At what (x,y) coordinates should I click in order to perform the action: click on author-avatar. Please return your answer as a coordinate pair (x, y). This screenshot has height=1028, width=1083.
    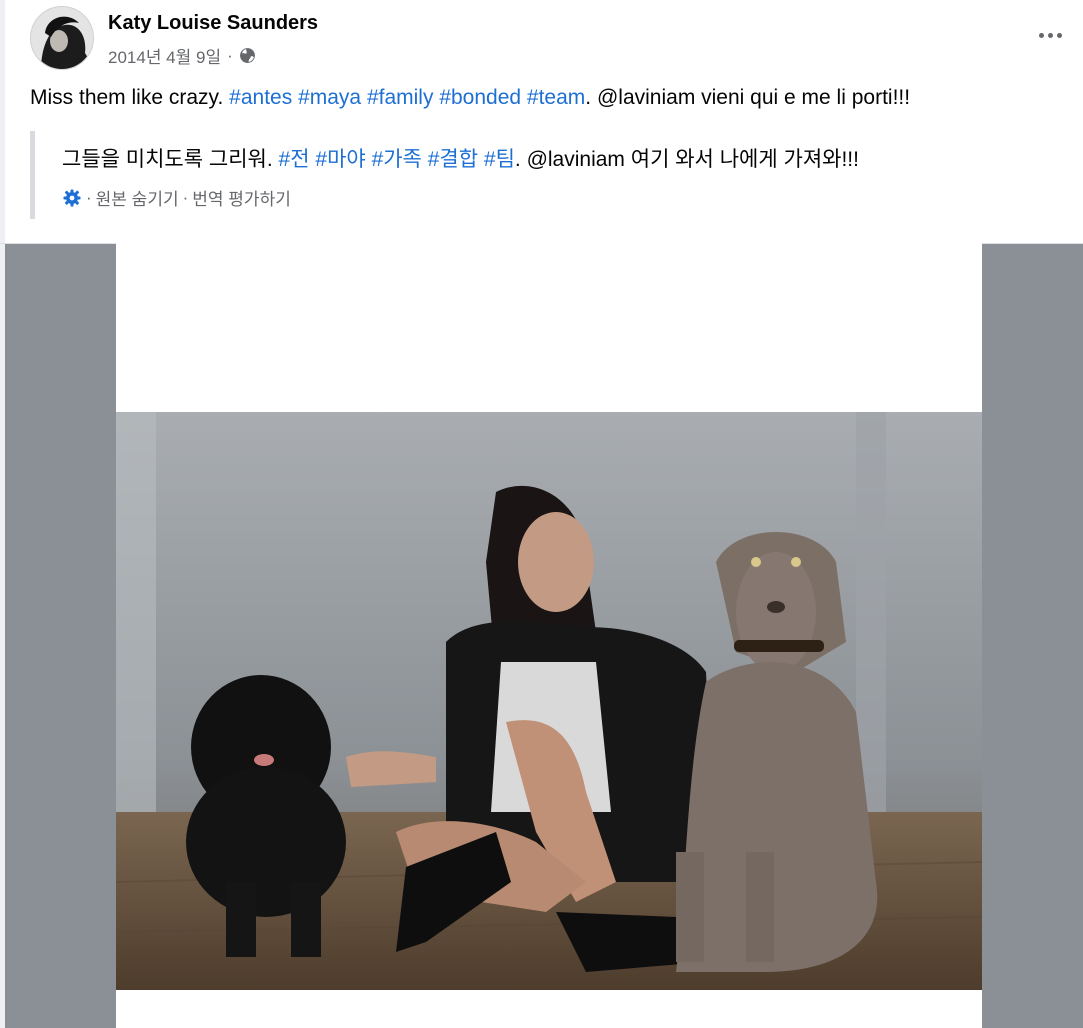
    Looking at the image, I should click on (62, 38).